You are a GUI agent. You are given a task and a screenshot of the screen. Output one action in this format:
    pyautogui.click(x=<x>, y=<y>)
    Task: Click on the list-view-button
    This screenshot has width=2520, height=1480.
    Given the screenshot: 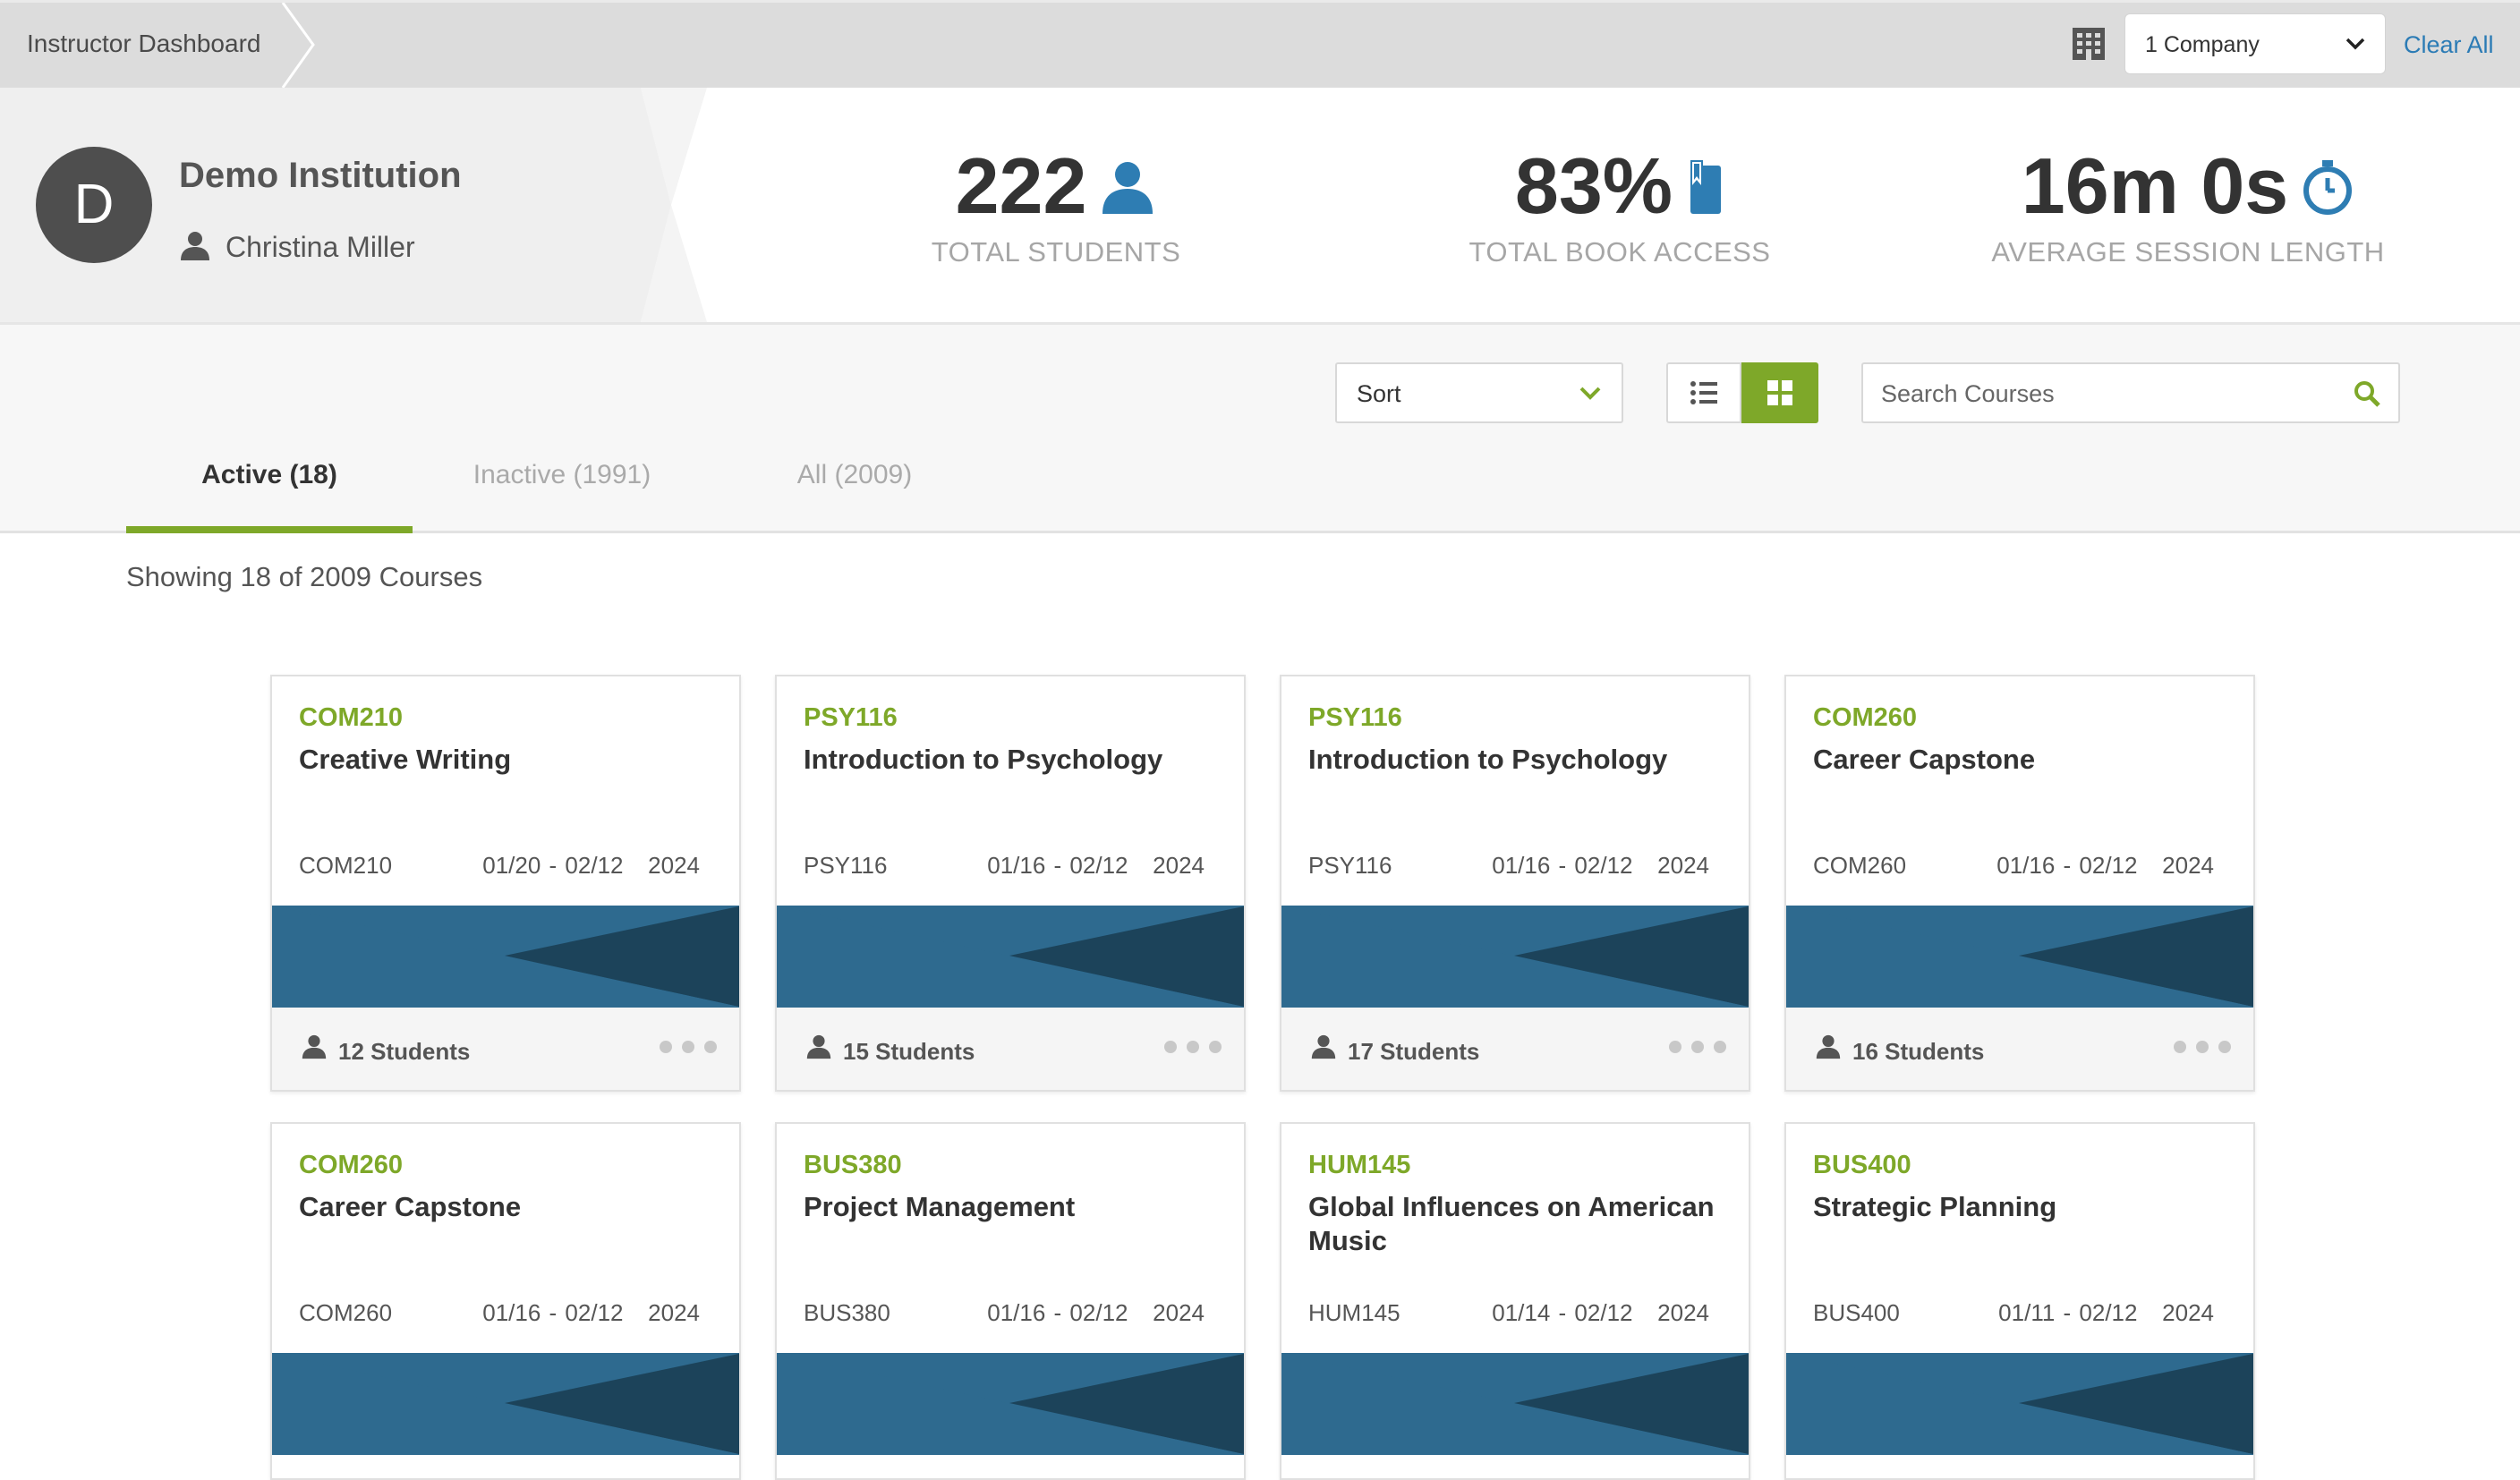 What is the action you would take?
    pyautogui.click(x=1703, y=392)
    